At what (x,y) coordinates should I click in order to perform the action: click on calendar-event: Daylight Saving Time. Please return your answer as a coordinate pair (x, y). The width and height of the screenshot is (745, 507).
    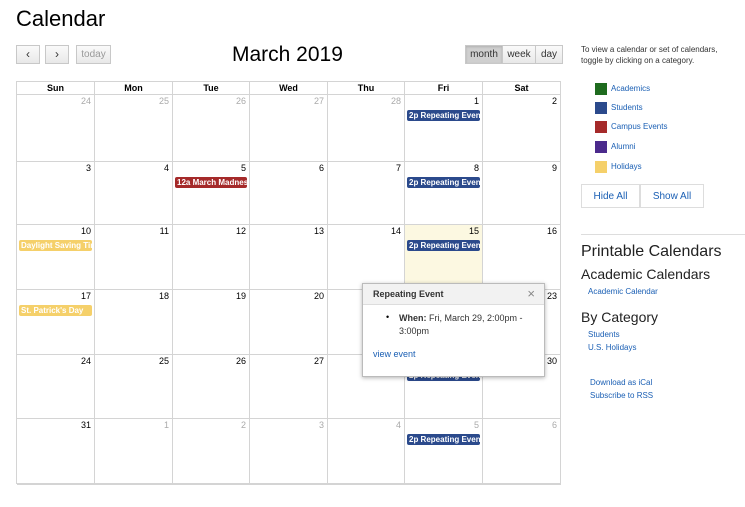
    Looking at the image, I should click on (55, 245).